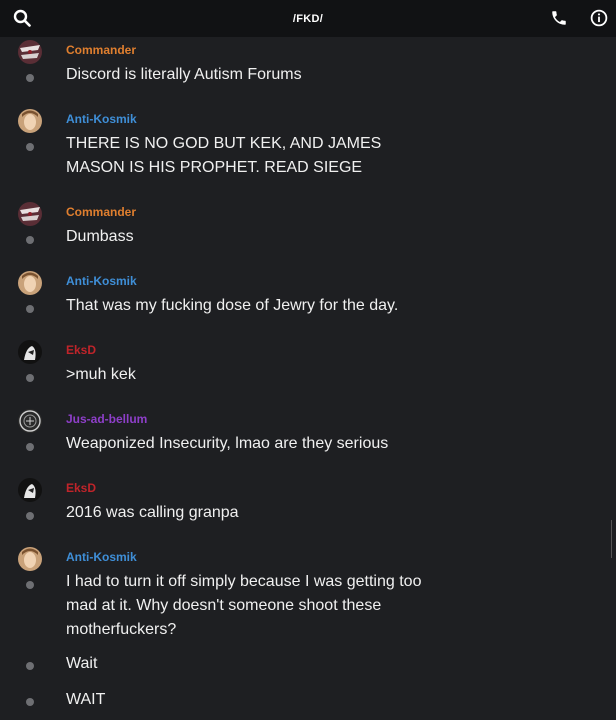  Describe the element at coordinates (152, 512) in the screenshot. I see `message-text: 2016 was calling granpa` at that location.